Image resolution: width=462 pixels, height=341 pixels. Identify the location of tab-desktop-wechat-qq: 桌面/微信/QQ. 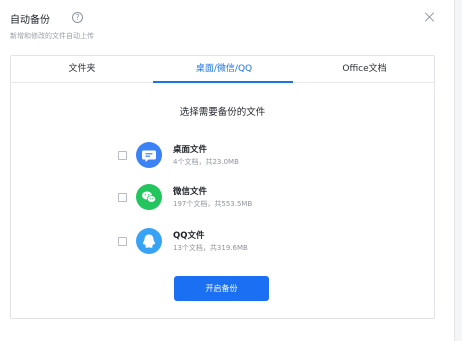
(224, 69).